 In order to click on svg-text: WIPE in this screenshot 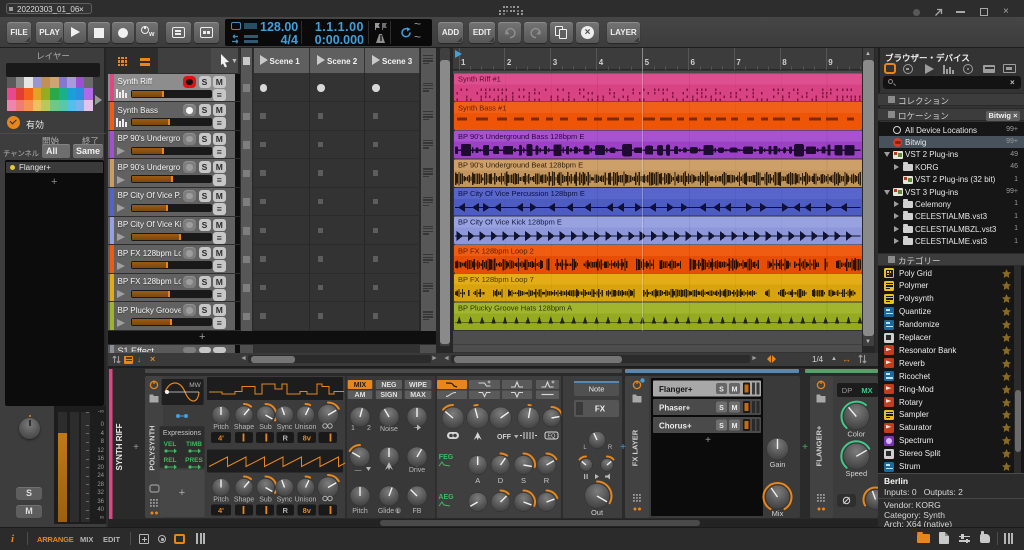, I will do `click(418, 385)`.